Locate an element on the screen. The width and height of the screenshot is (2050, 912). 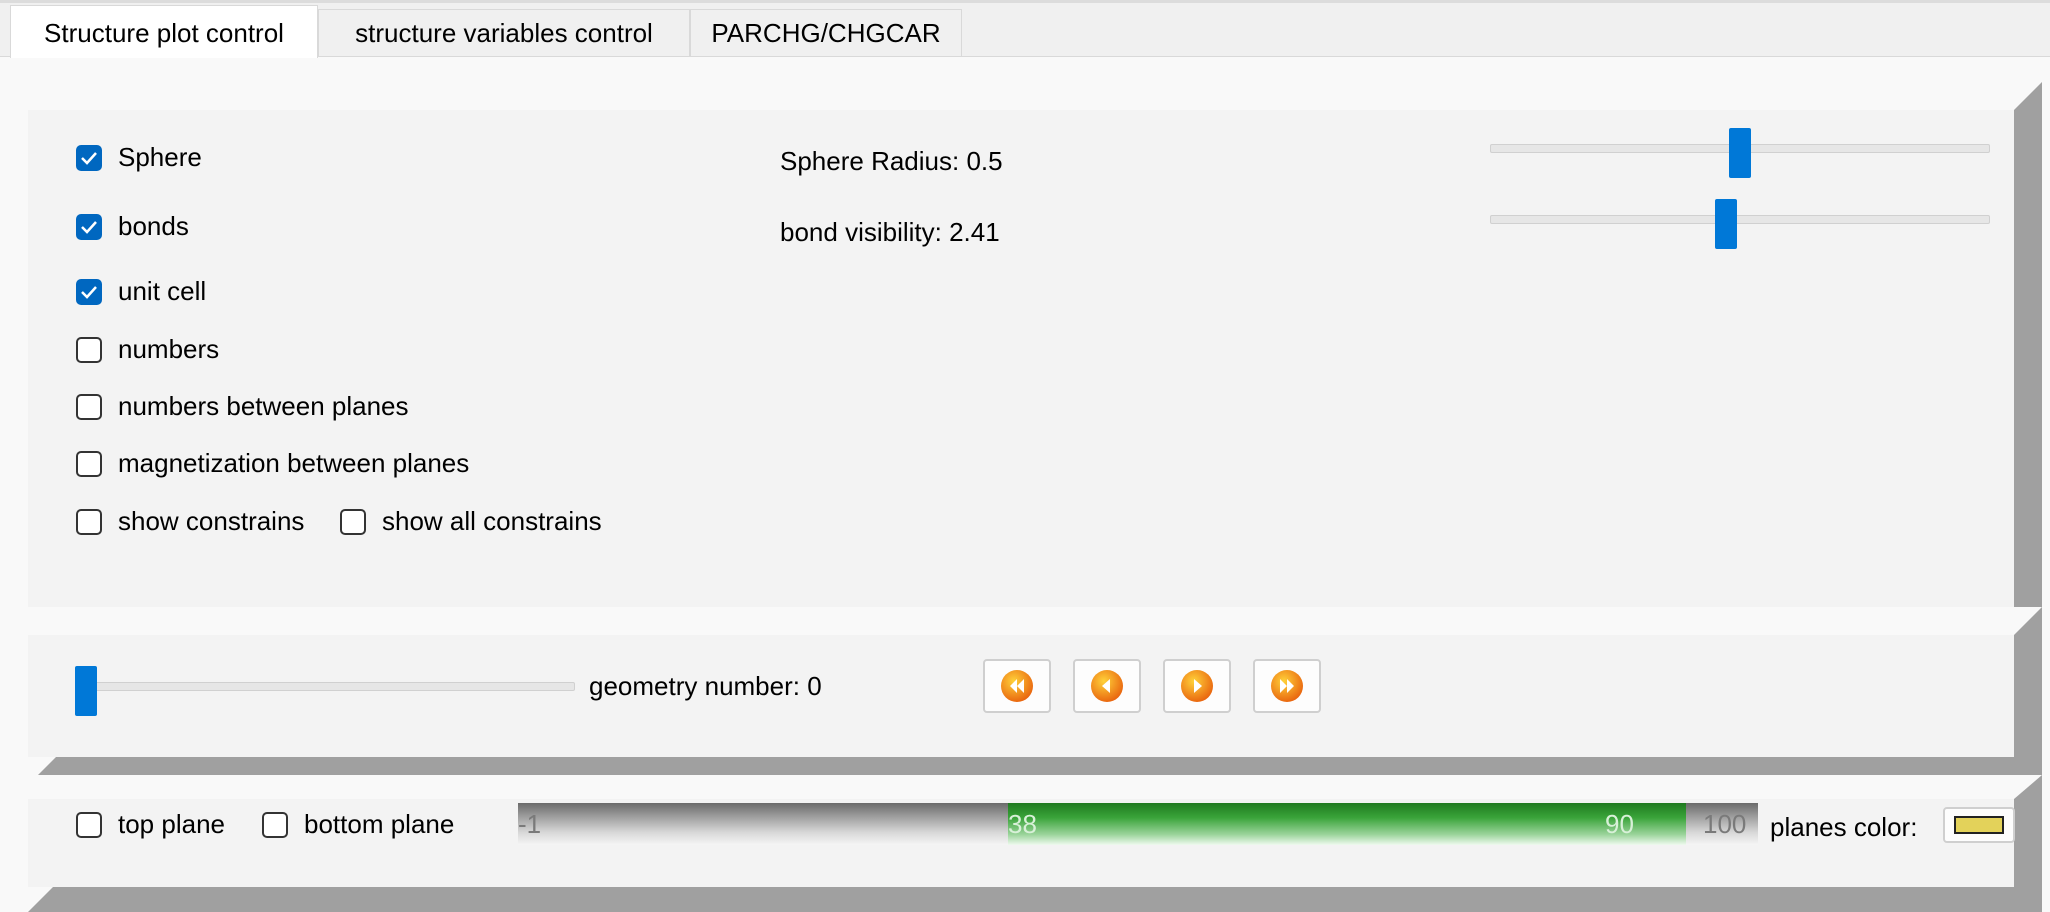
numbers-checkbox: numbers is located at coordinates (147, 349).